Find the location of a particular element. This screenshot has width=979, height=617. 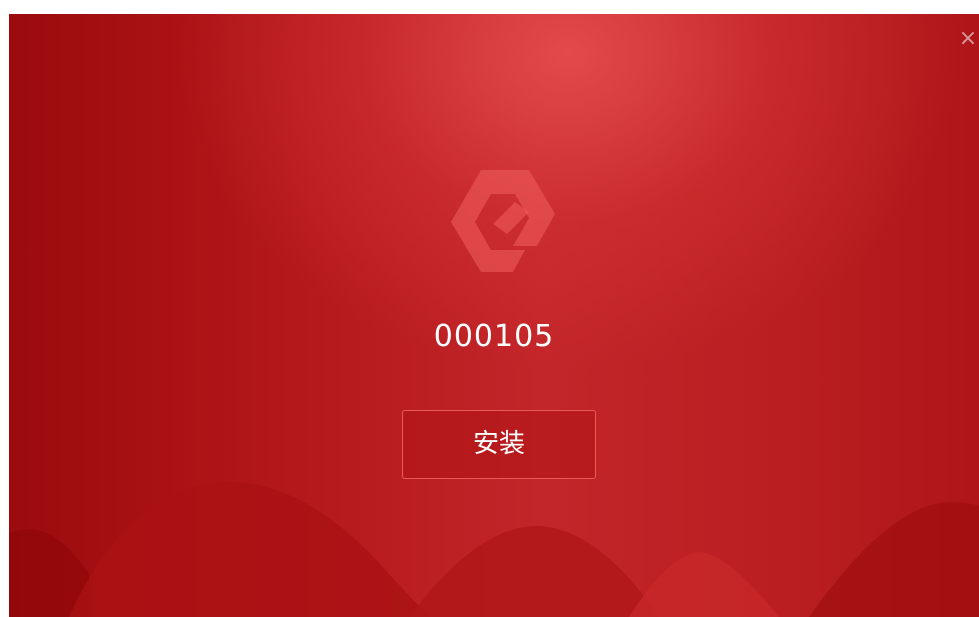

install-button: 安装 is located at coordinates (499, 444).